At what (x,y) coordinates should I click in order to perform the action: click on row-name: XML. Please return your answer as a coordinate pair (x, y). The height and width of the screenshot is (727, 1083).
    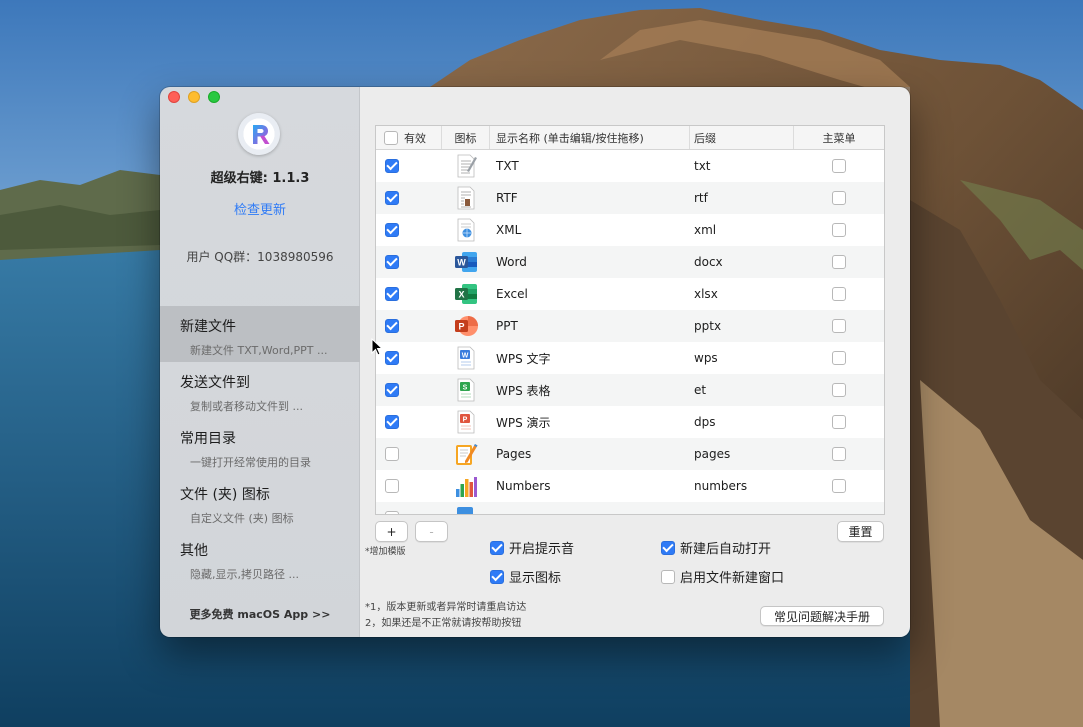
    Looking at the image, I should click on (590, 230).